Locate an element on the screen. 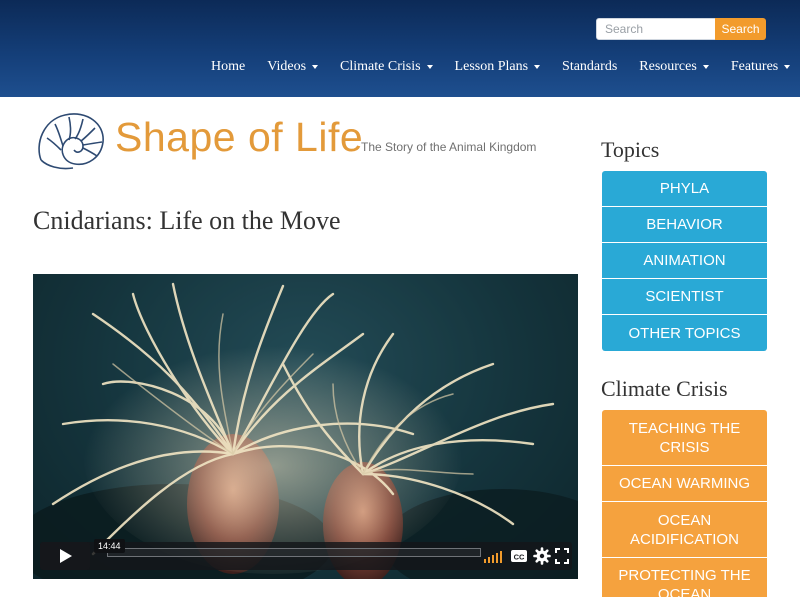  svg-text: CC is located at coordinates (519, 557).